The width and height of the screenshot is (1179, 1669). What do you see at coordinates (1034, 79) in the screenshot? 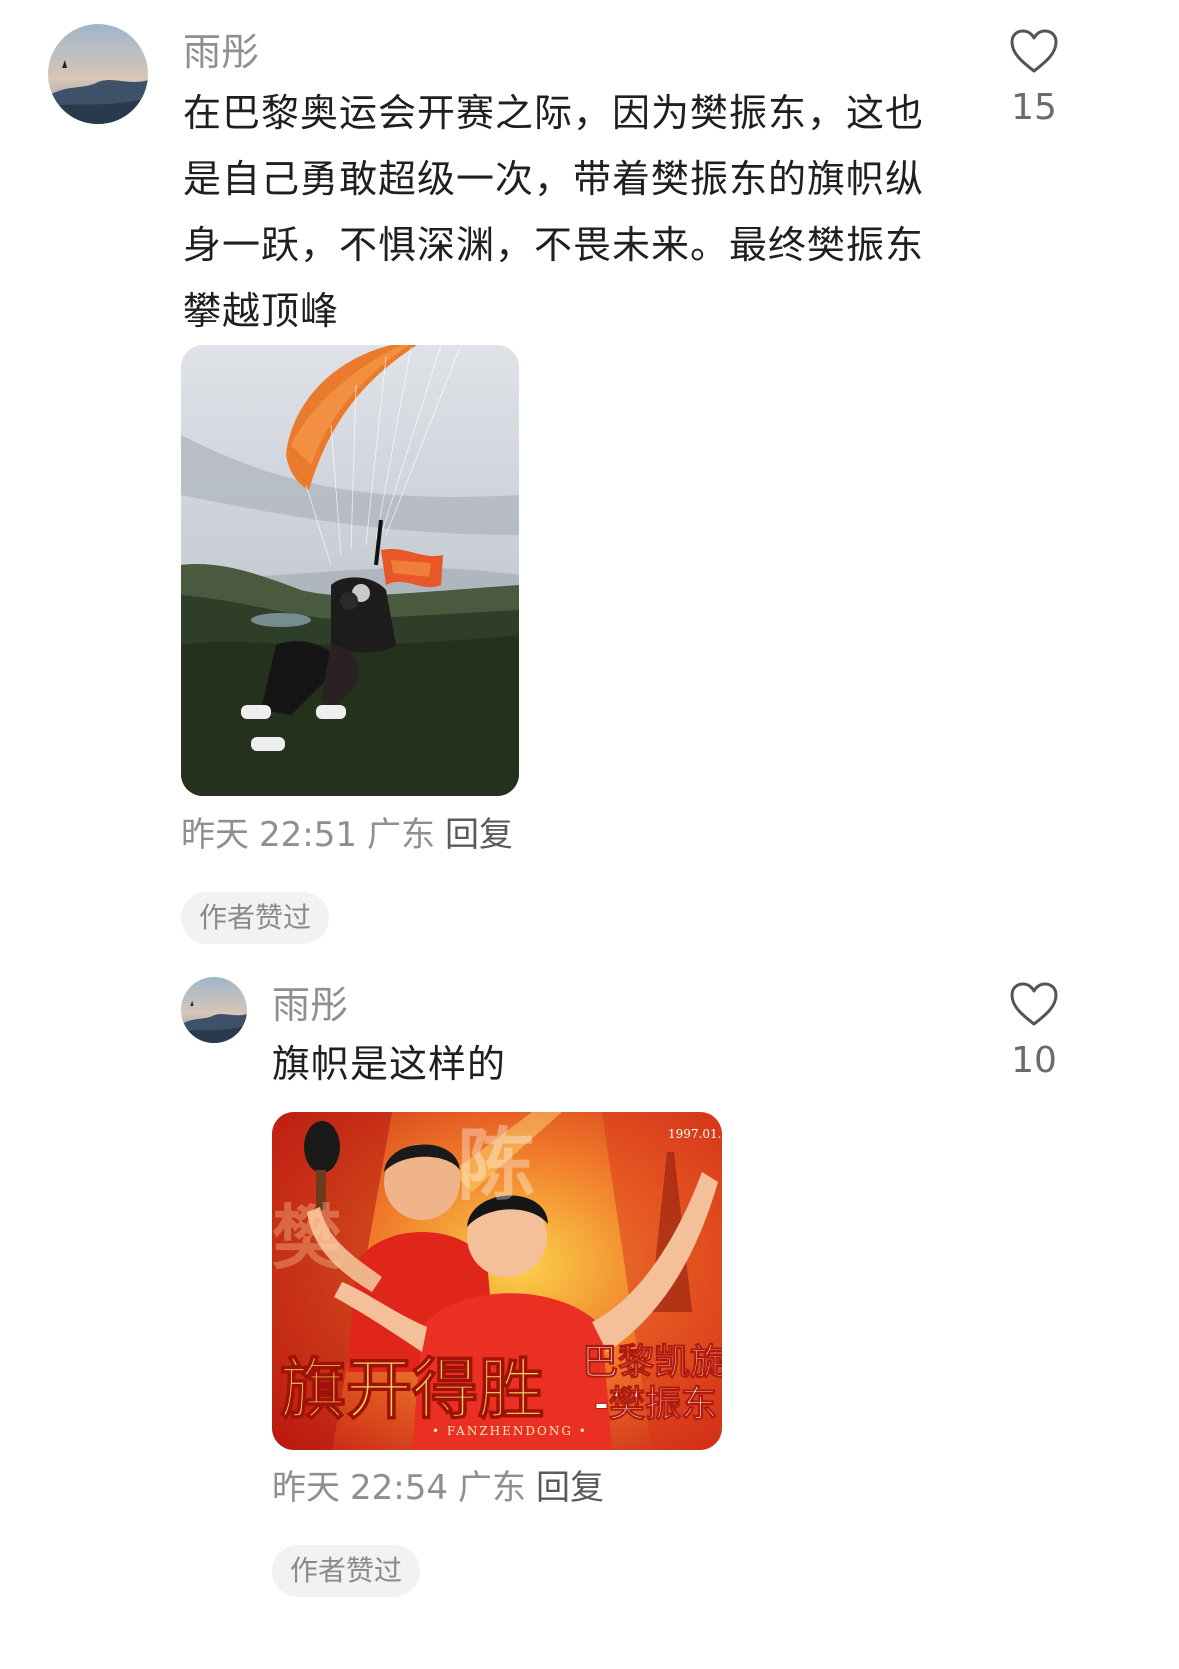
I see `like-button: 15` at bounding box center [1034, 79].